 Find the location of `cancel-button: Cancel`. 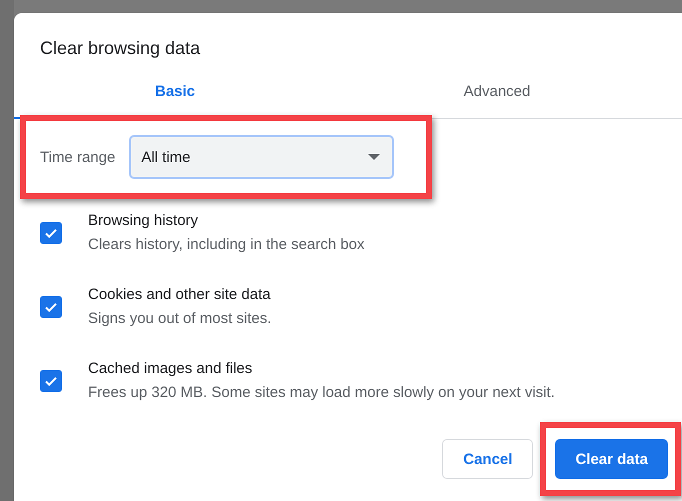

cancel-button: Cancel is located at coordinates (488, 459).